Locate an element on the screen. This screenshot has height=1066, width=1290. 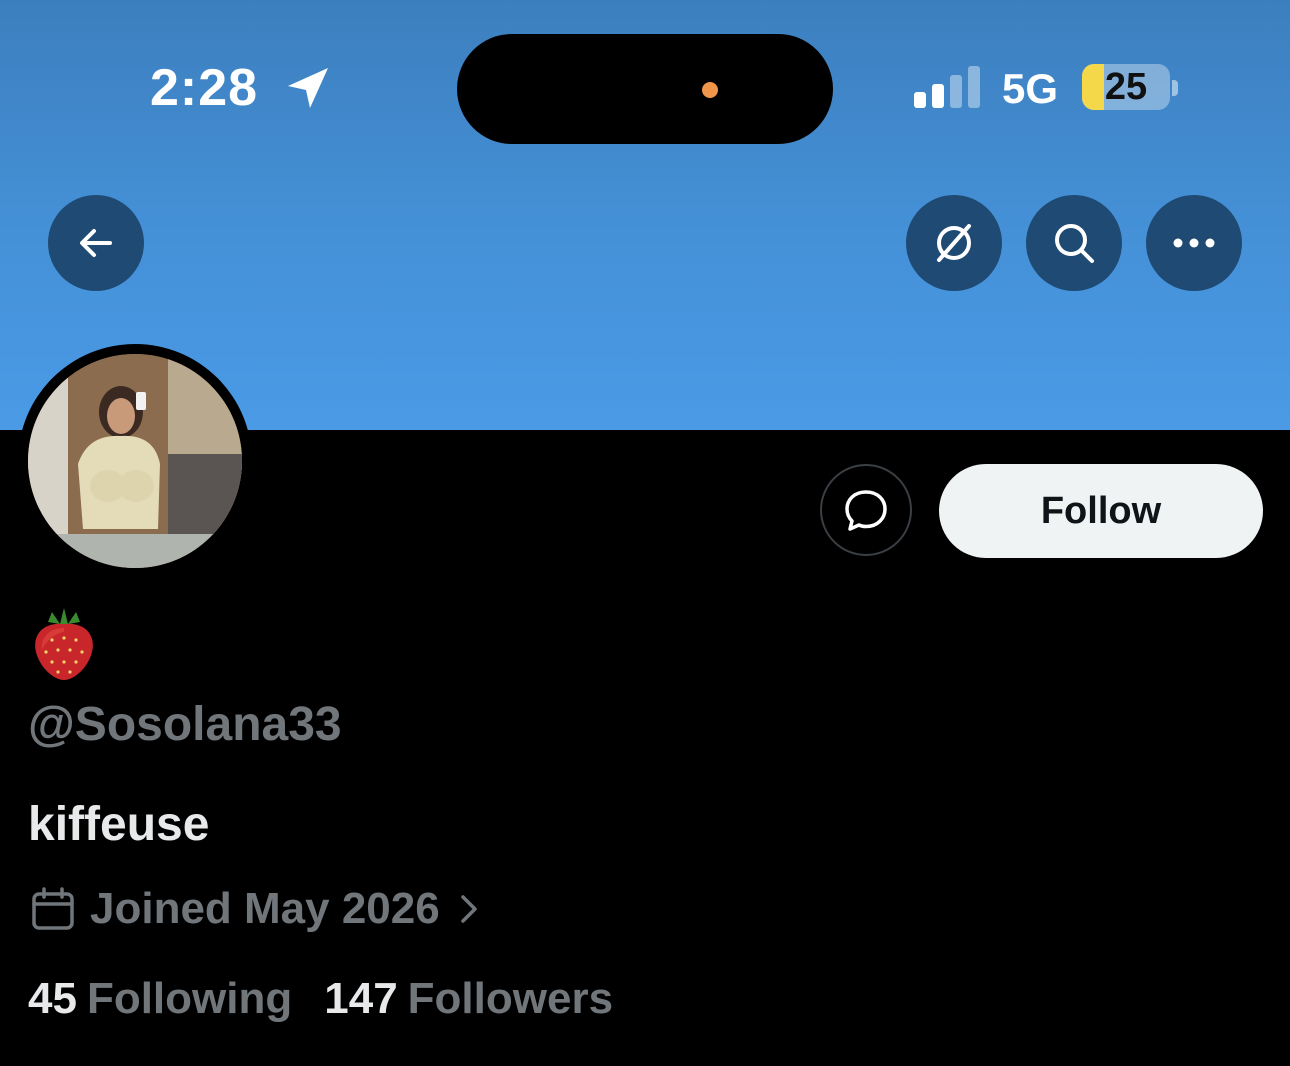
grok-slash-circle-icon is located at coordinates (954, 243).